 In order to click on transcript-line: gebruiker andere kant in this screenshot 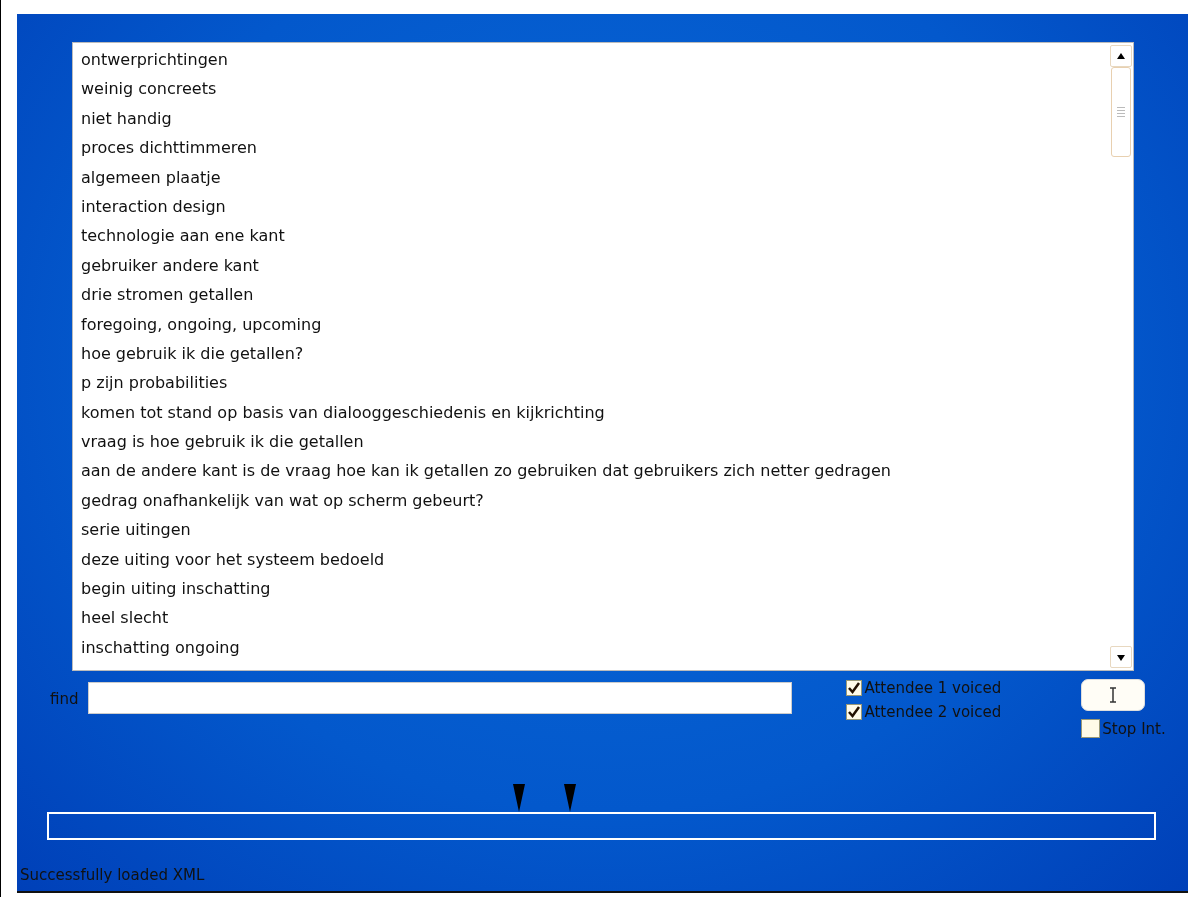, I will do `click(595, 270)`.